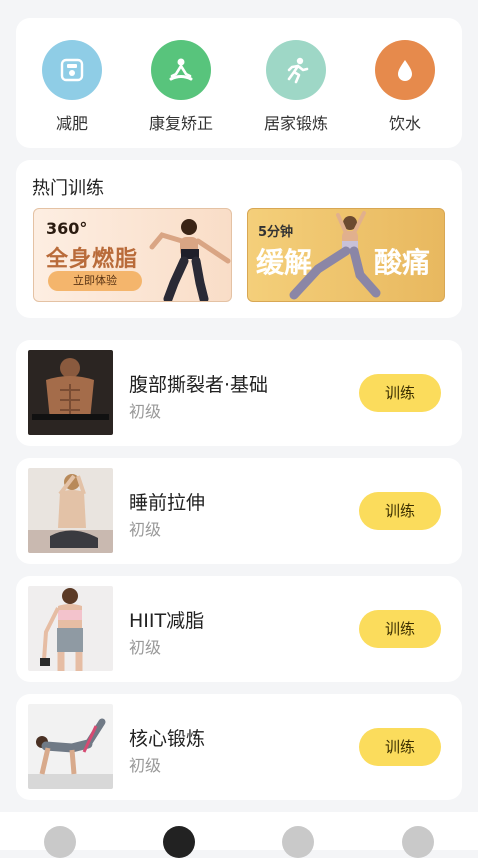  Describe the element at coordinates (239, 835) in the screenshot. I see `bottom-nav` at that location.